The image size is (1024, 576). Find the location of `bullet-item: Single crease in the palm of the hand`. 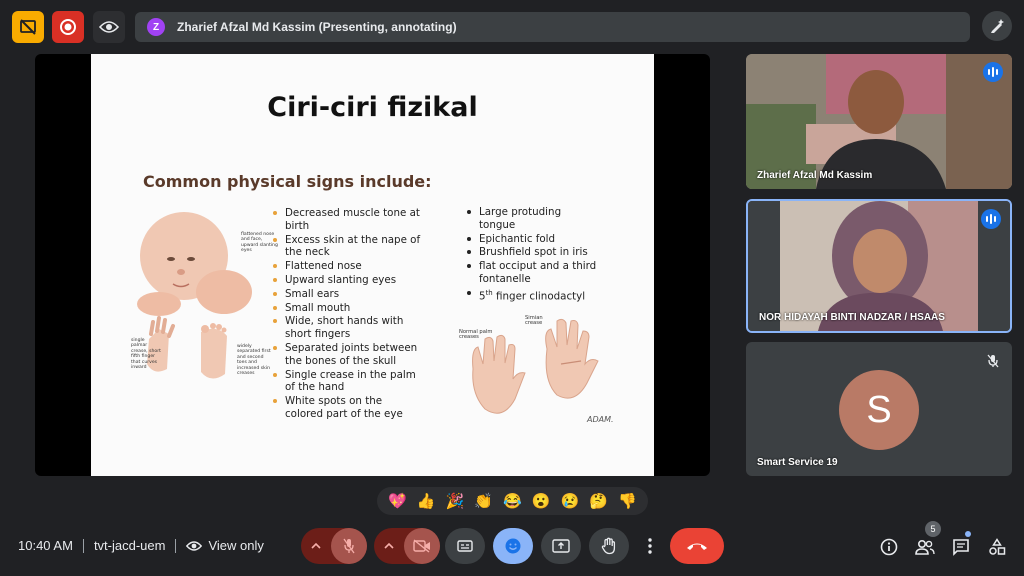

bullet-item: Single crease in the palm of the hand is located at coordinates (348, 382).